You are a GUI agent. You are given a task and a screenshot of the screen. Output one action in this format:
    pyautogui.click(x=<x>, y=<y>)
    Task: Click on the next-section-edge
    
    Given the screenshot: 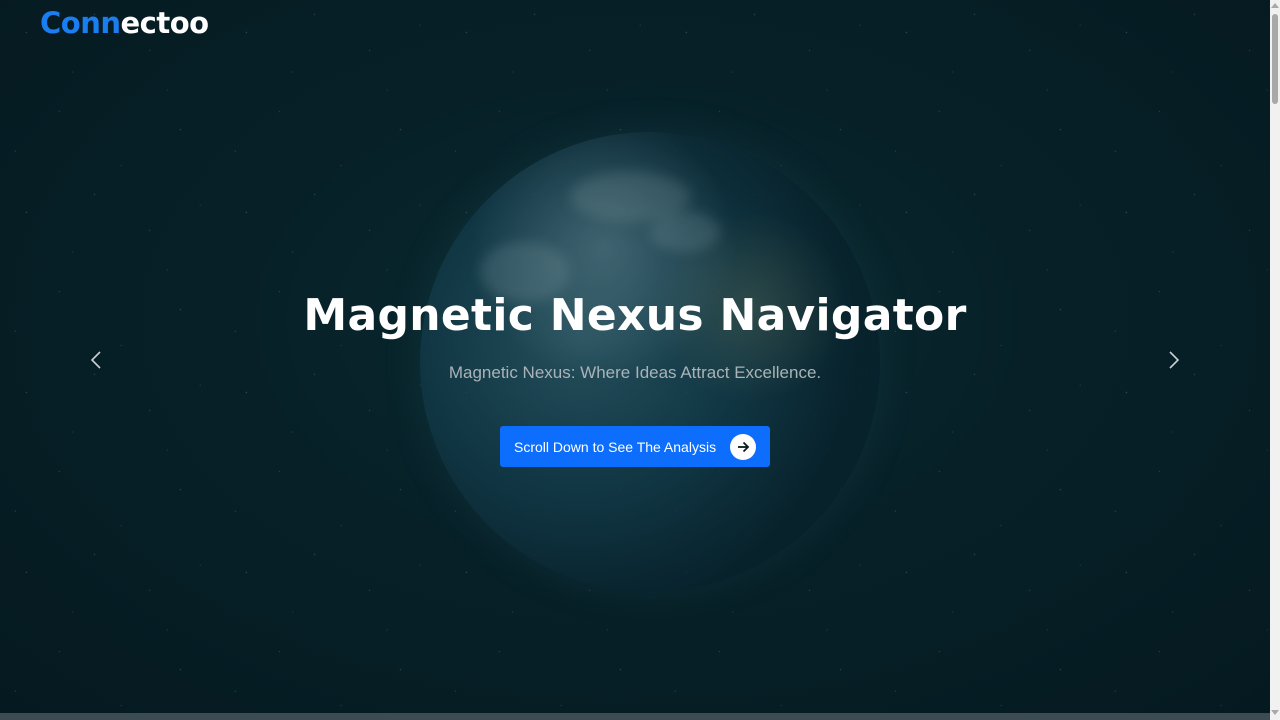 What is the action you would take?
    pyautogui.click(x=635, y=716)
    